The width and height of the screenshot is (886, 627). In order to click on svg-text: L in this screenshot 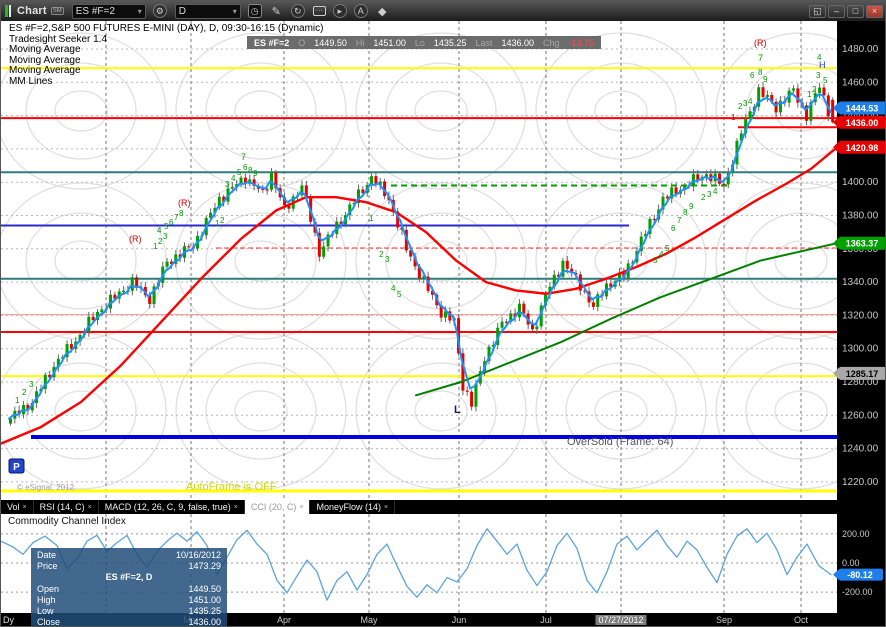, I will do `click(457, 410)`.